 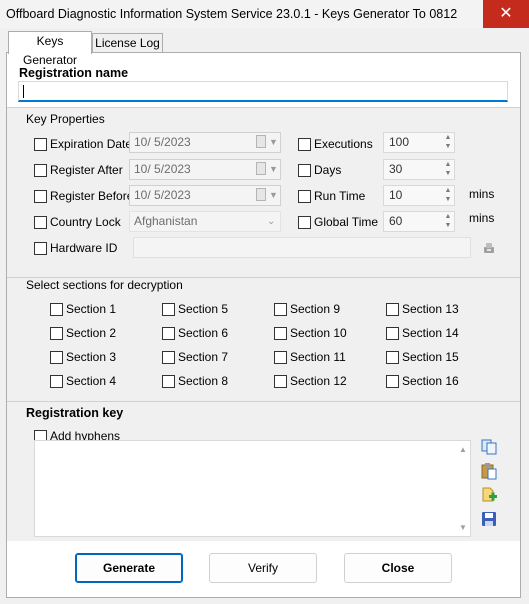 I want to click on register-after-label: Register After, so click(x=86, y=170).